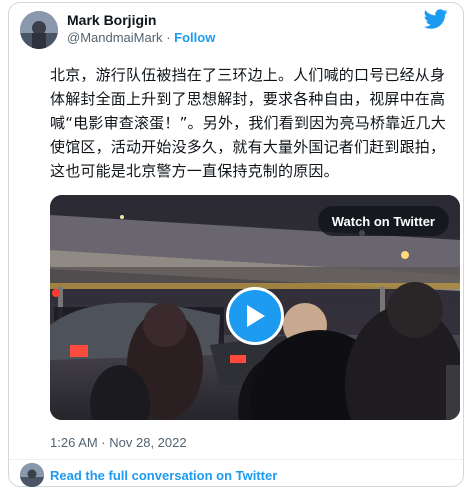 The height and width of the screenshot is (493, 474). Describe the element at coordinates (236, 459) in the screenshot. I see `footer-divider` at that location.